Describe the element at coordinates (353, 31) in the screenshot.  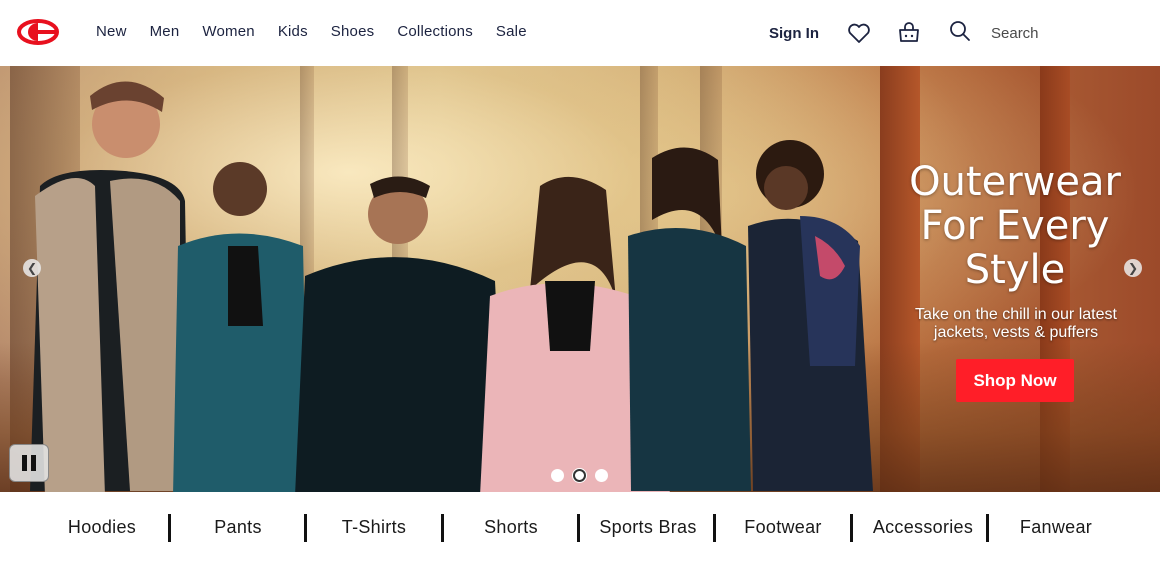
I see `nav-shoes: Shoes` at that location.